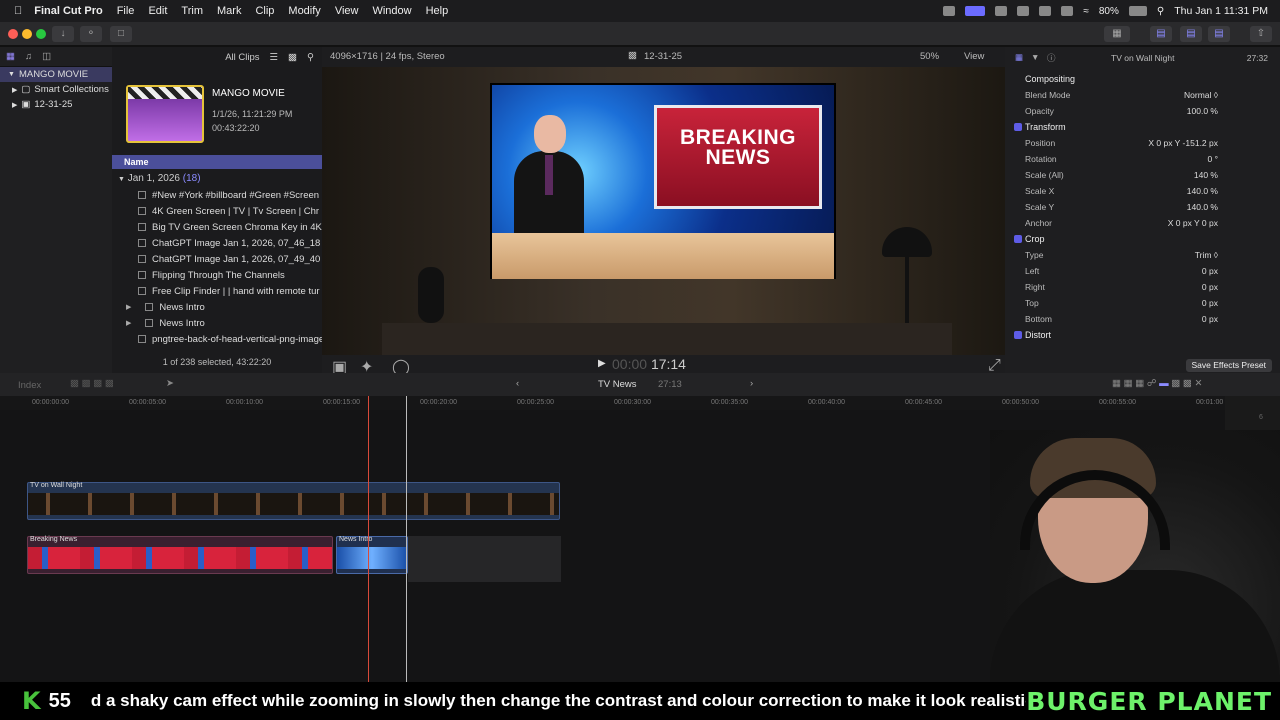 Image resolution: width=1280 pixels, height=720 pixels. What do you see at coordinates (264, 11) in the screenshot?
I see `menu-clip: Clip` at bounding box center [264, 11].